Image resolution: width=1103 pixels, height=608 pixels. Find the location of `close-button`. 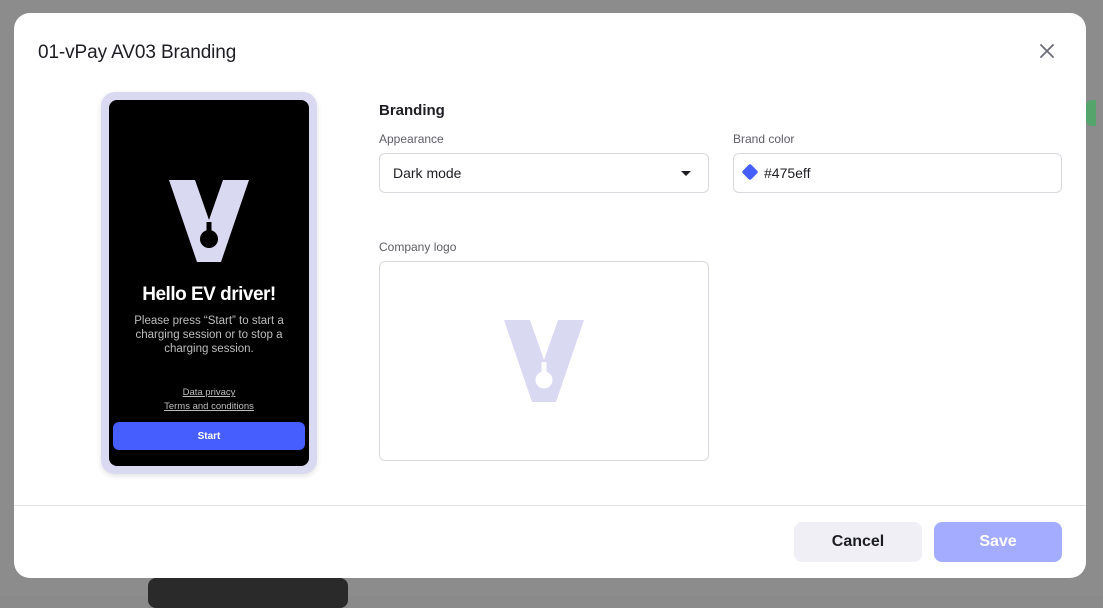

close-button is located at coordinates (1047, 51).